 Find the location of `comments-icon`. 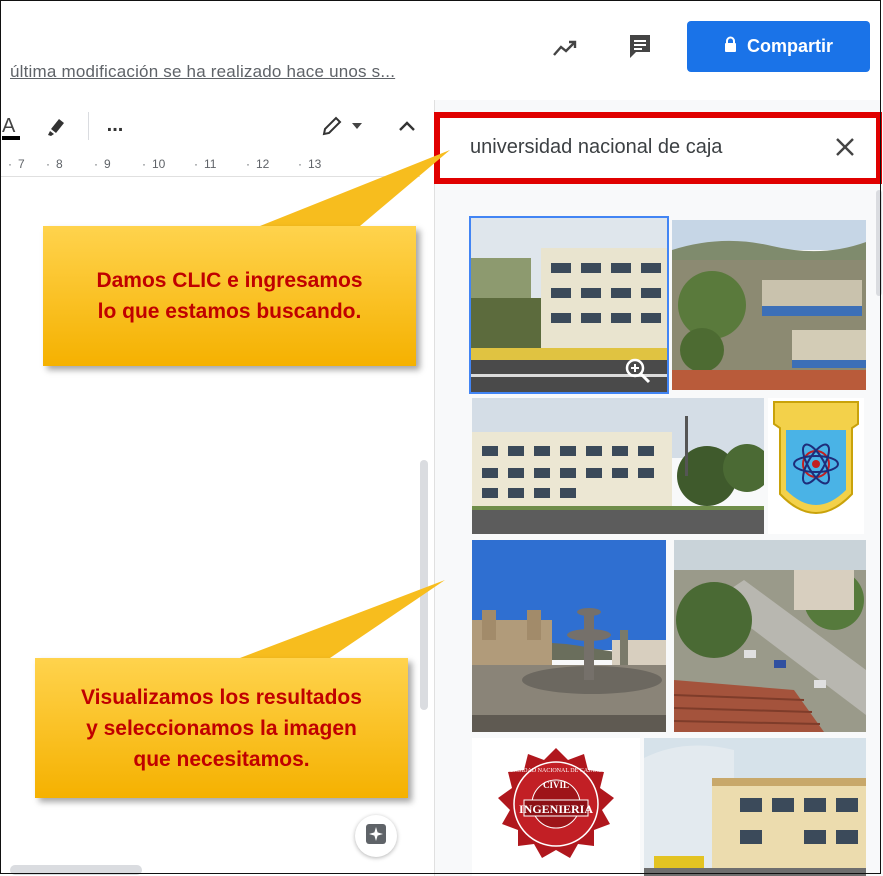

comments-icon is located at coordinates (640, 46).